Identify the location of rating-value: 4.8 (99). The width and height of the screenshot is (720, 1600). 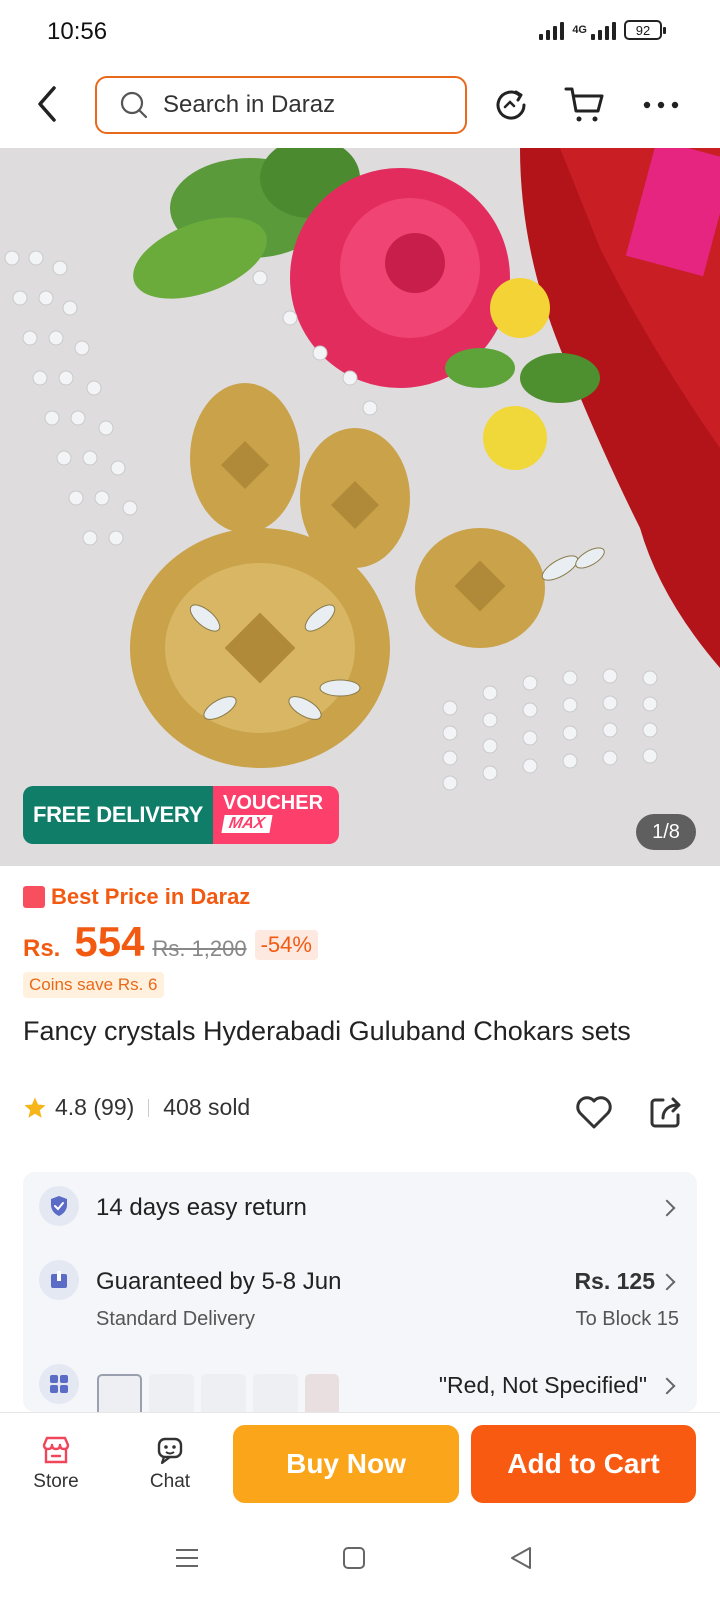
(95, 1107).